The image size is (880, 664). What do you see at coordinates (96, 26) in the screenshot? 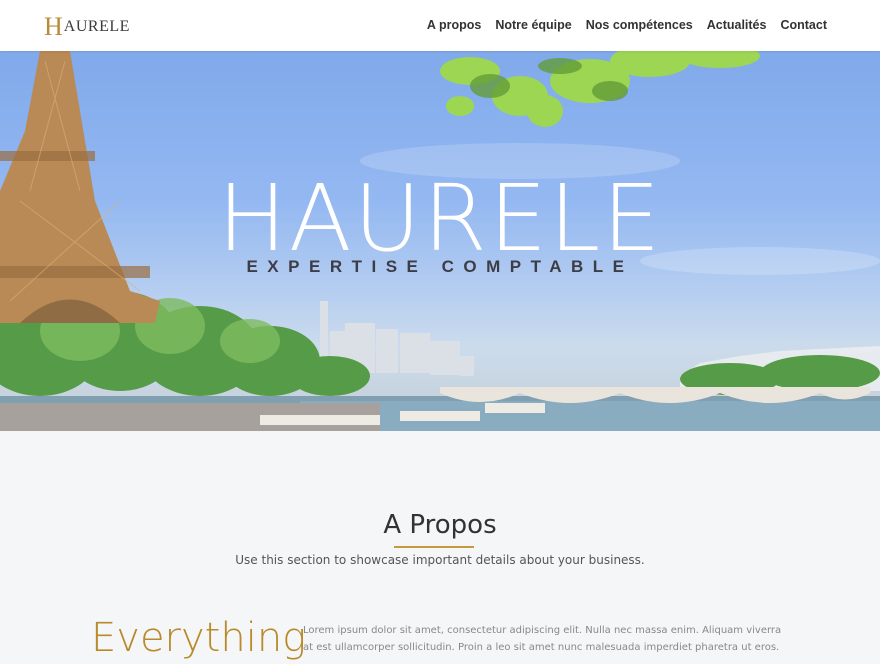
I see `logo-text: AURELE` at bounding box center [96, 26].